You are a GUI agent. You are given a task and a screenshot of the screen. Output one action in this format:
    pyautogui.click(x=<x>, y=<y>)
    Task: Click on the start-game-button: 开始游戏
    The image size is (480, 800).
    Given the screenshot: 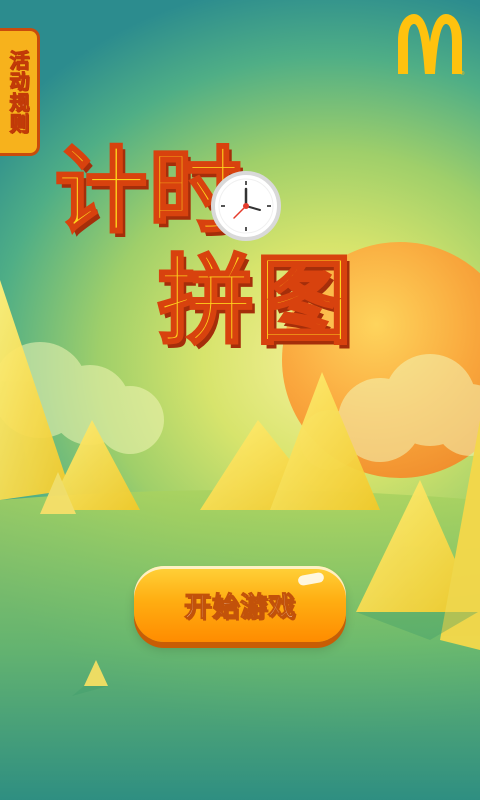 What is the action you would take?
    pyautogui.click(x=240, y=604)
    